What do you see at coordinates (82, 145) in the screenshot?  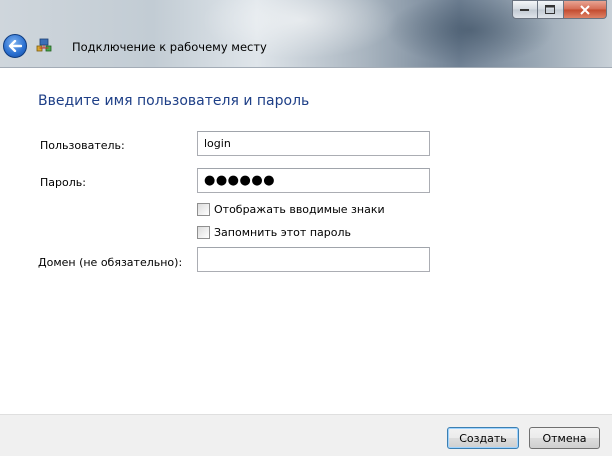 I see `user-label: Пользователь:` at bounding box center [82, 145].